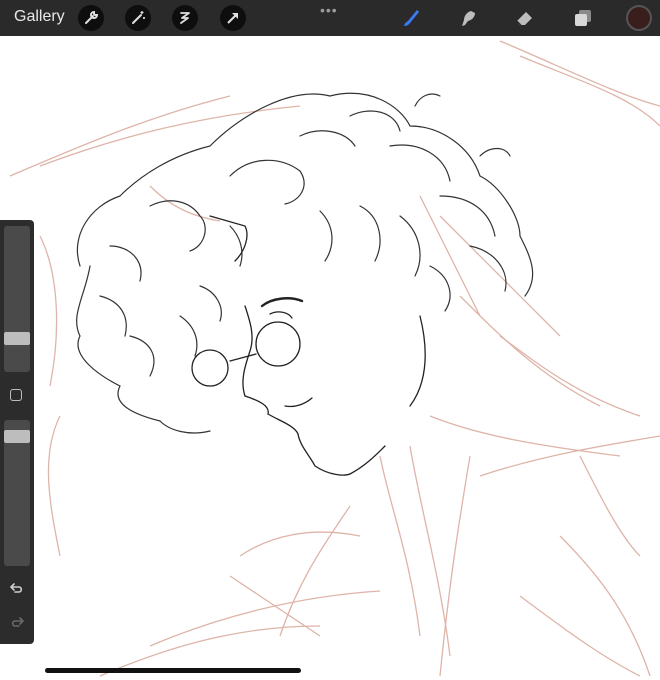 The width and height of the screenshot is (660, 680). What do you see at coordinates (583, 18) in the screenshot?
I see `layers-icon` at bounding box center [583, 18].